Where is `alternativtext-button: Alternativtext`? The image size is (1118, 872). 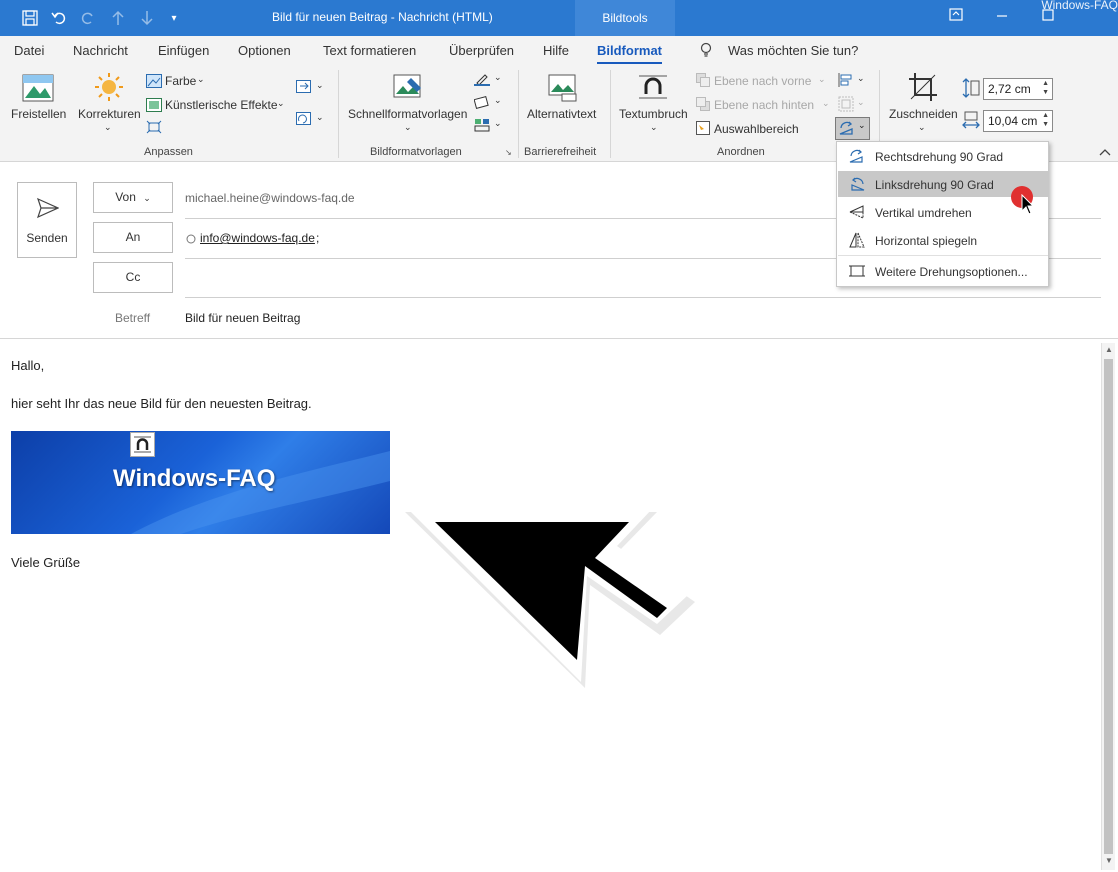 alternativtext-button: Alternativtext is located at coordinates (561, 114).